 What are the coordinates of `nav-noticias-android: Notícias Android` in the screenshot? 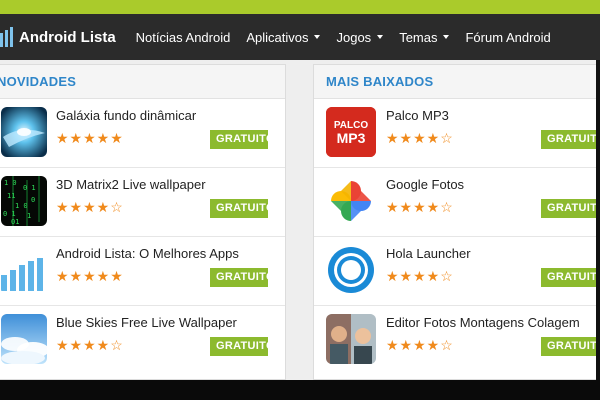 It's located at (183, 37).